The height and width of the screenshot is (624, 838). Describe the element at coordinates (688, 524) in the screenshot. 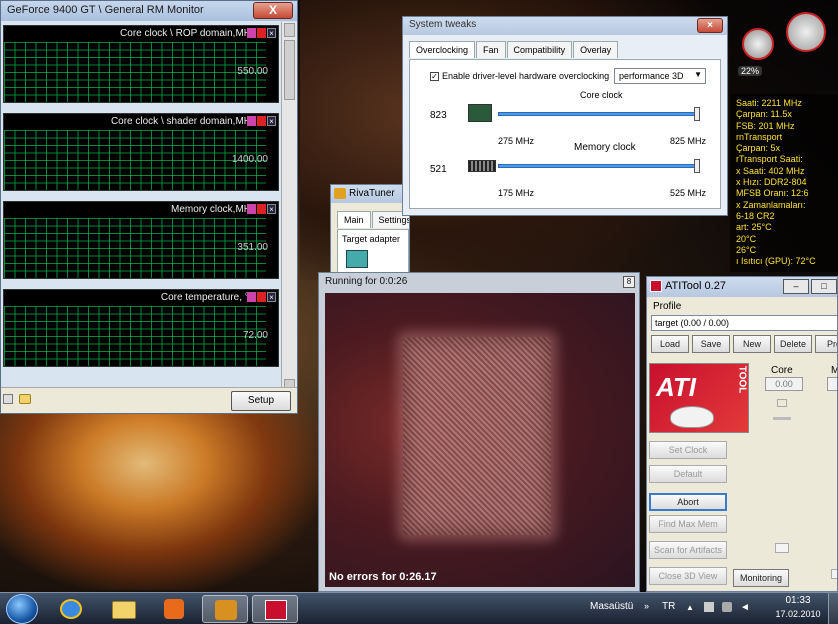

I see `find-max-mem-button: Find Max Mem` at that location.